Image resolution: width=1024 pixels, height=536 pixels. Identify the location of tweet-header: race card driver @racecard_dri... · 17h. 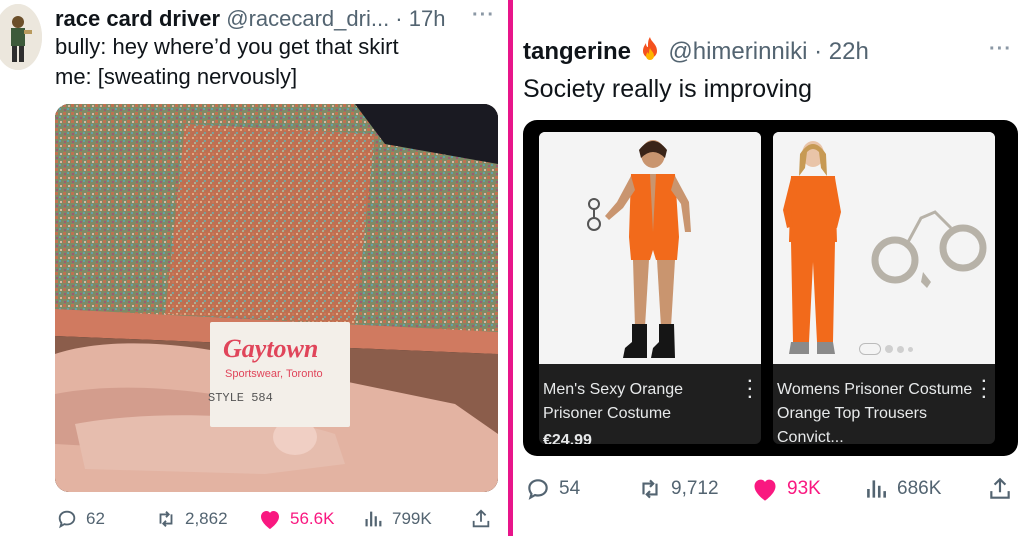
(250, 19).